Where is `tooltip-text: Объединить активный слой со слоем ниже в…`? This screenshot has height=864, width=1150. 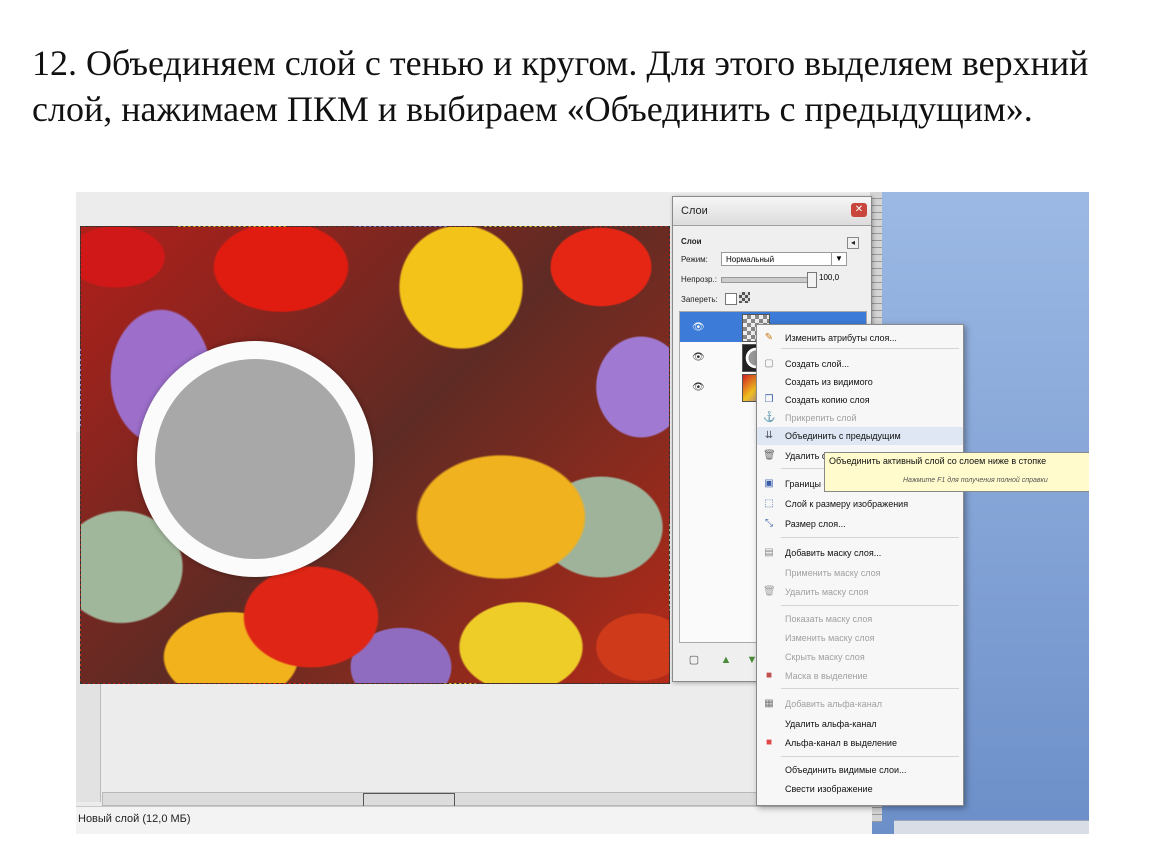
tooltip-text: Объединить активный слой со слоем ниже в… is located at coordinates (938, 461).